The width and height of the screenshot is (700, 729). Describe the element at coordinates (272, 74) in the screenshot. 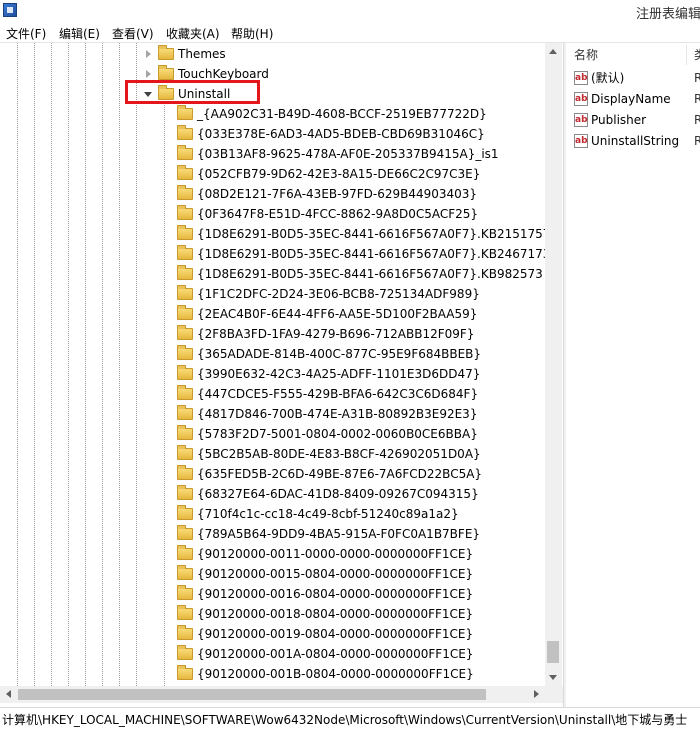

I see `tree-item-touchkeyboard: TouchKeyboard` at that location.